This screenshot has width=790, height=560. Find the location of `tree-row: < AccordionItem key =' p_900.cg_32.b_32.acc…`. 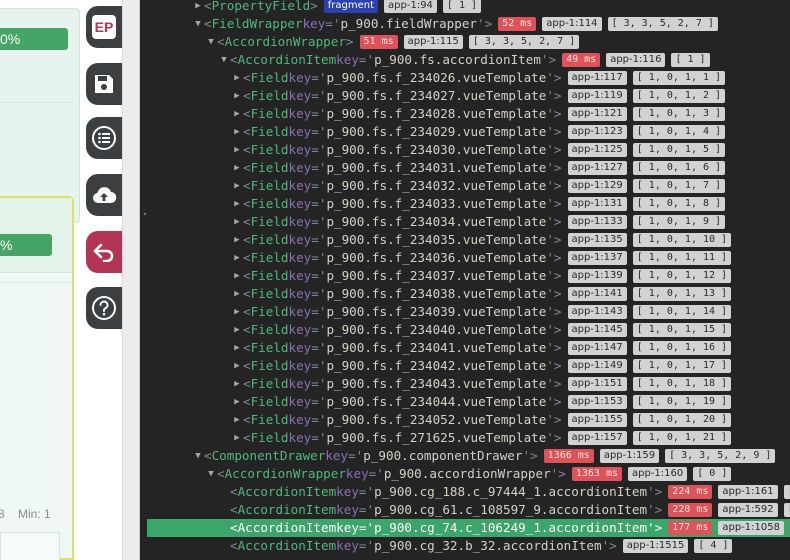

tree-row: < AccordionItem key =' p_900.cg_32.b_32.acc… is located at coordinates (465, 546).